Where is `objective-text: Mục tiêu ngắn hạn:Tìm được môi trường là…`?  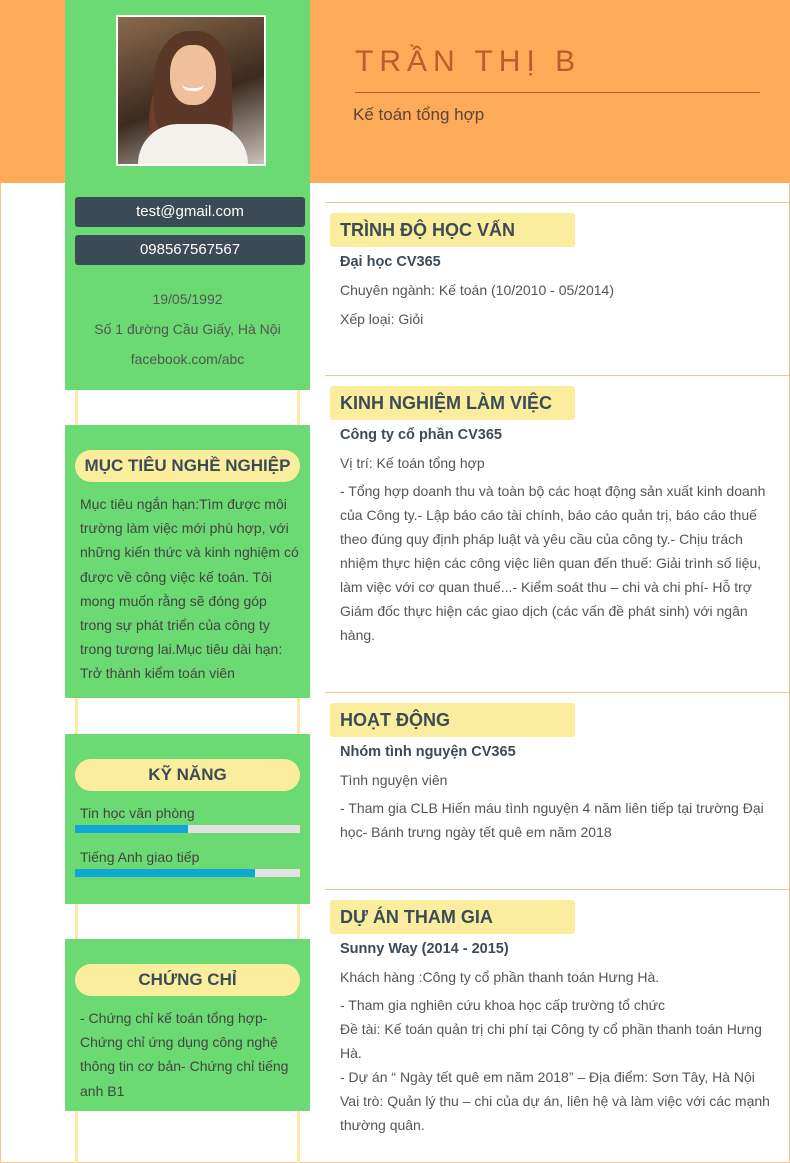 objective-text: Mục tiêu ngắn hạn:Tìm được môi trường là… is located at coordinates (189, 589).